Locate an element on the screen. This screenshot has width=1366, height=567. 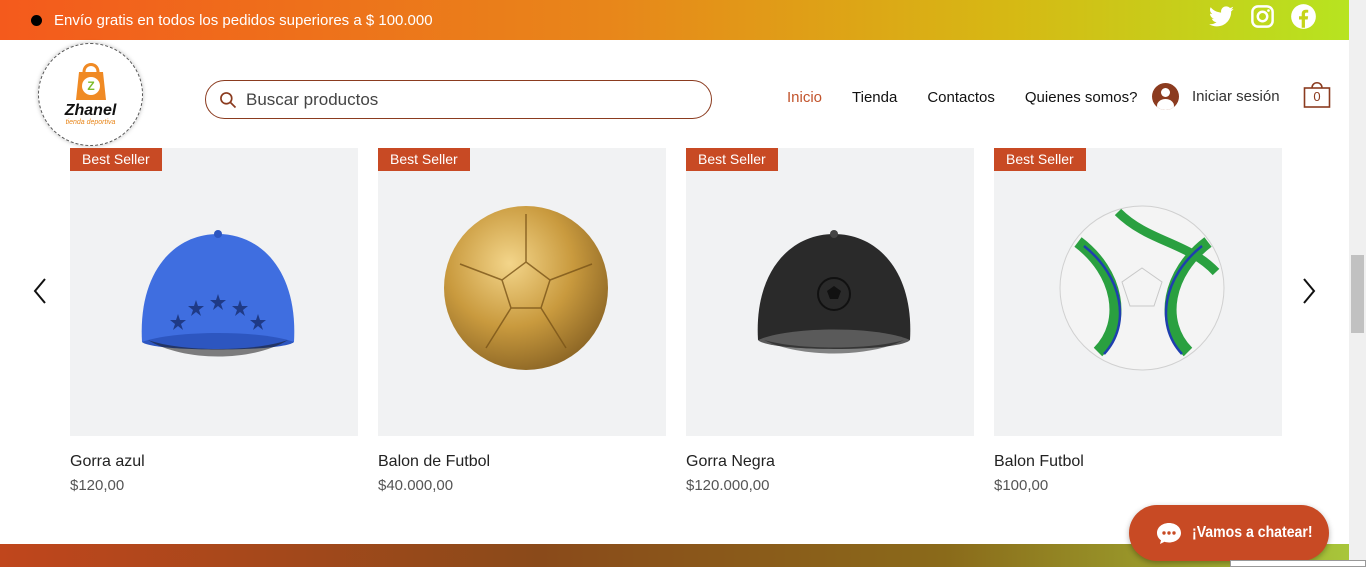
shopping-bag-logo-icon: Z is located at coordinates (91, 81).